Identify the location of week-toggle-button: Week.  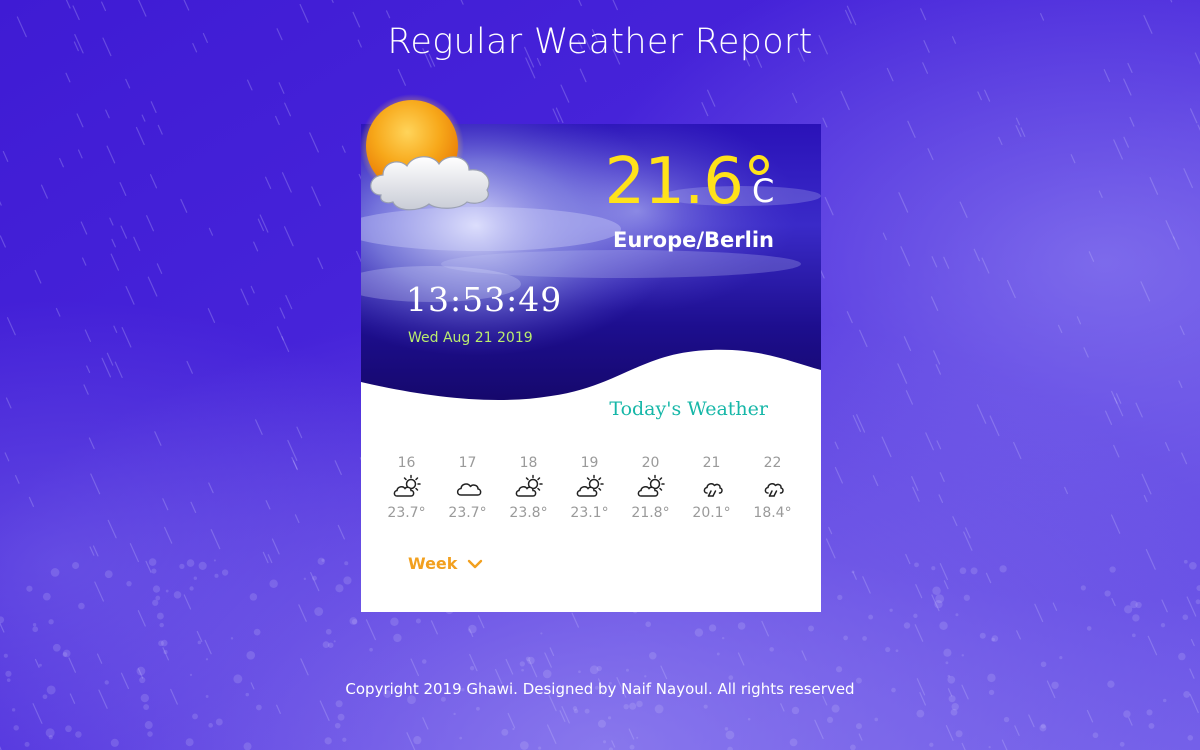
(445, 563).